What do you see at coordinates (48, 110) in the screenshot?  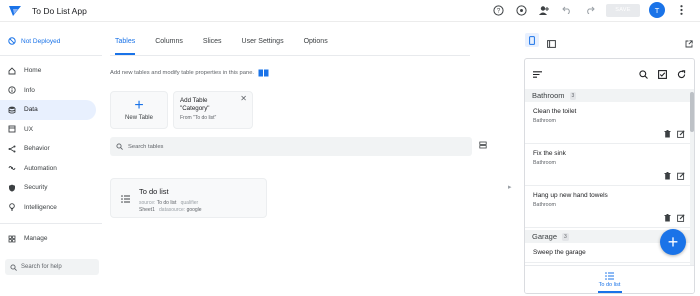 I see `sidebar-item-data: Data` at bounding box center [48, 110].